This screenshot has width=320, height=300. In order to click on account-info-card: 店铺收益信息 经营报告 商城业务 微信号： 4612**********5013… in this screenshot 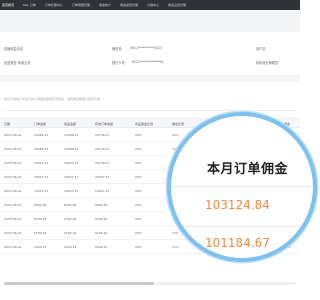, I will do `click(150, 54)`.